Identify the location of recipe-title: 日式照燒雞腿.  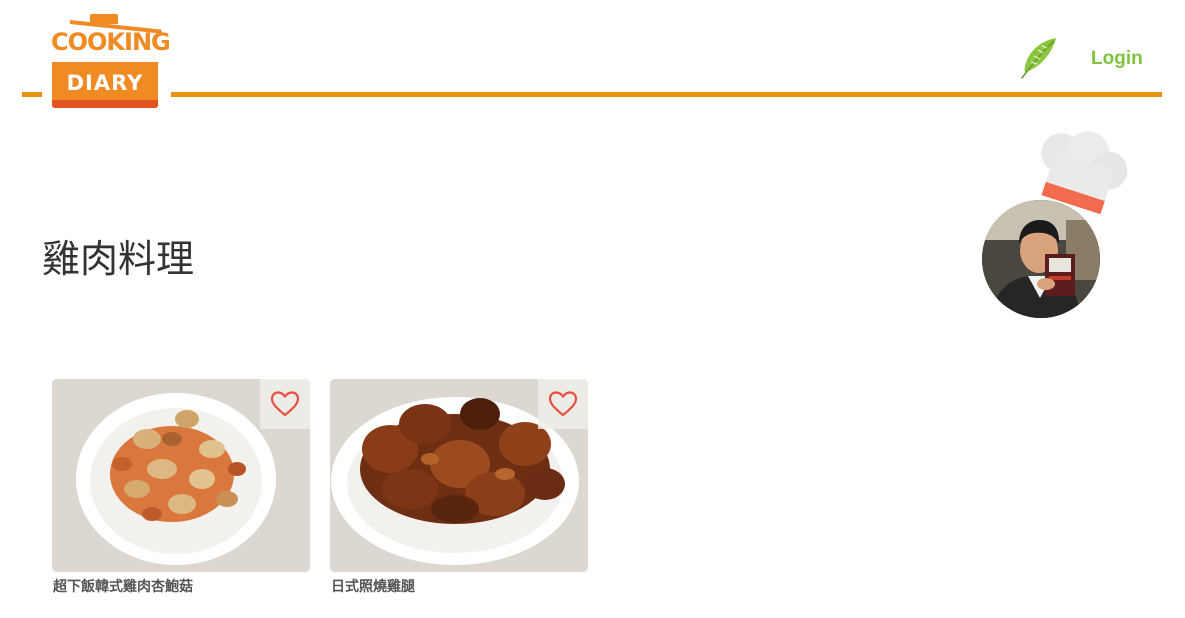
(373, 586).